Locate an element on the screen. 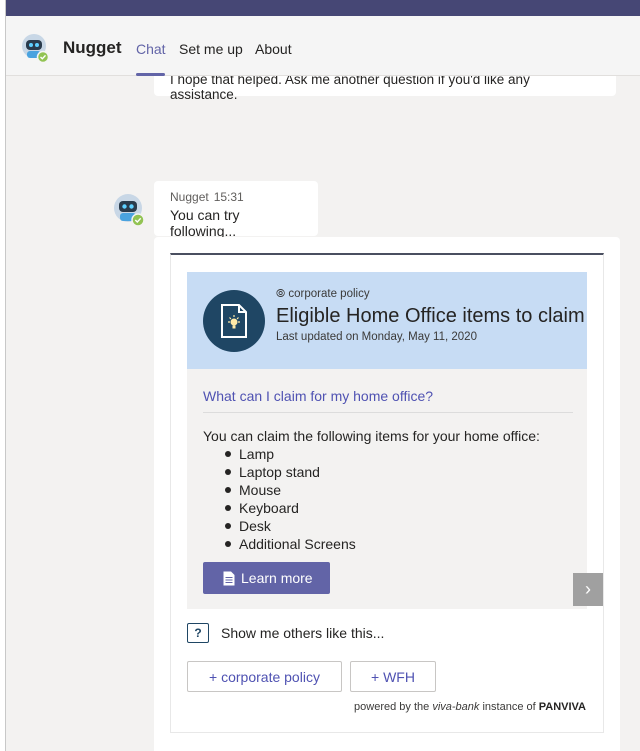 This screenshot has width=640, height=751. learn-more-button: Learn more is located at coordinates (266, 578).